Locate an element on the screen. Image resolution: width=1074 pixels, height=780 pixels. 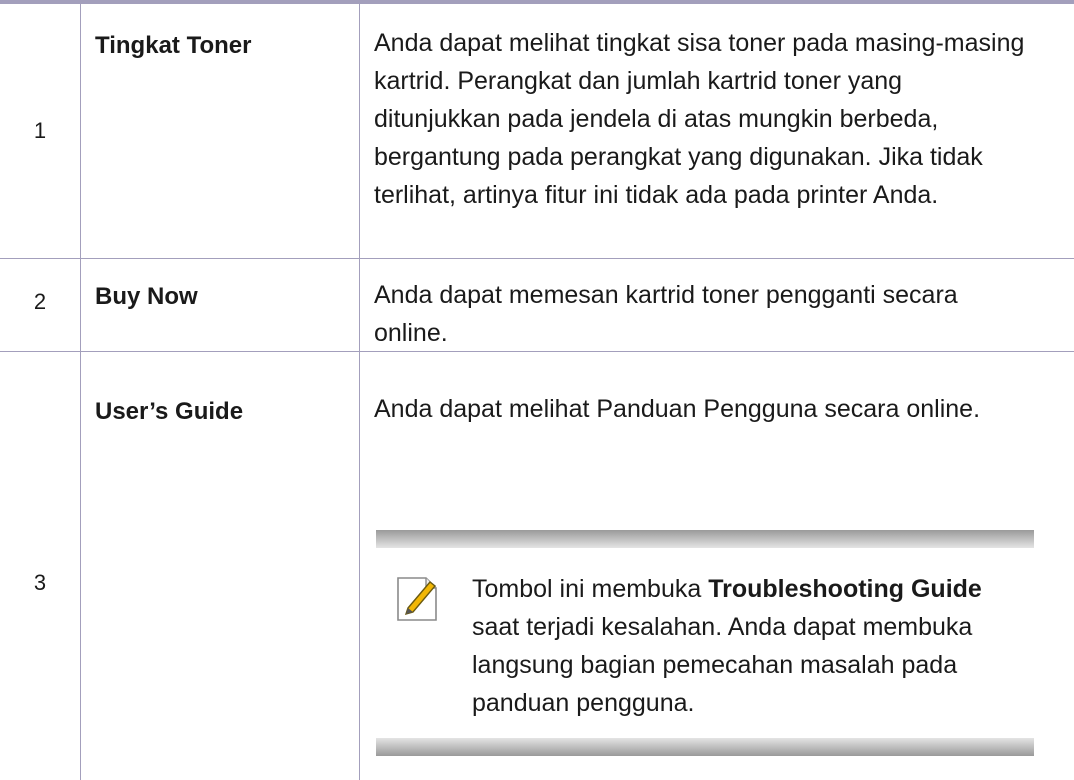
row-number: 1 is located at coordinates (40, 130).